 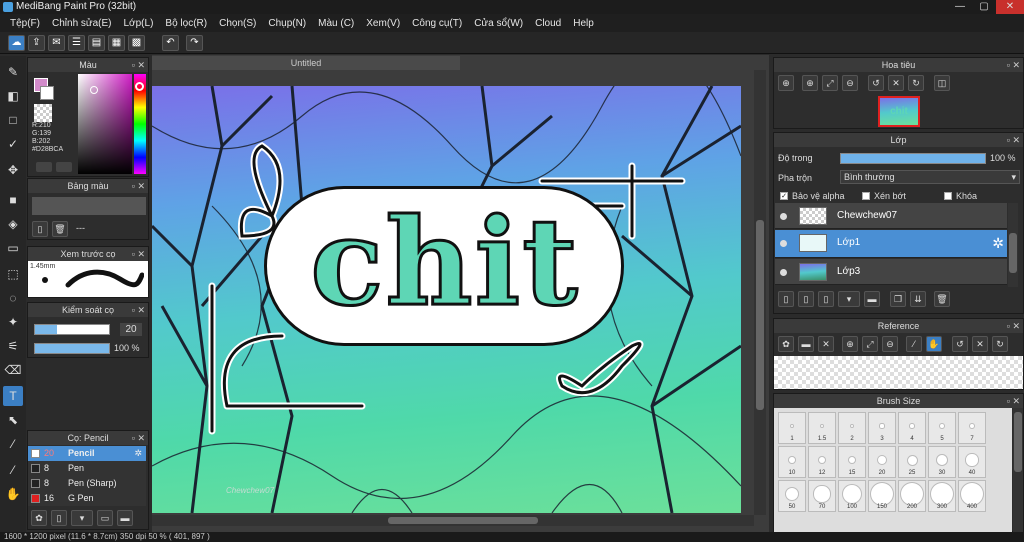 I want to click on vertical-scrollbar, so click(x=760, y=292).